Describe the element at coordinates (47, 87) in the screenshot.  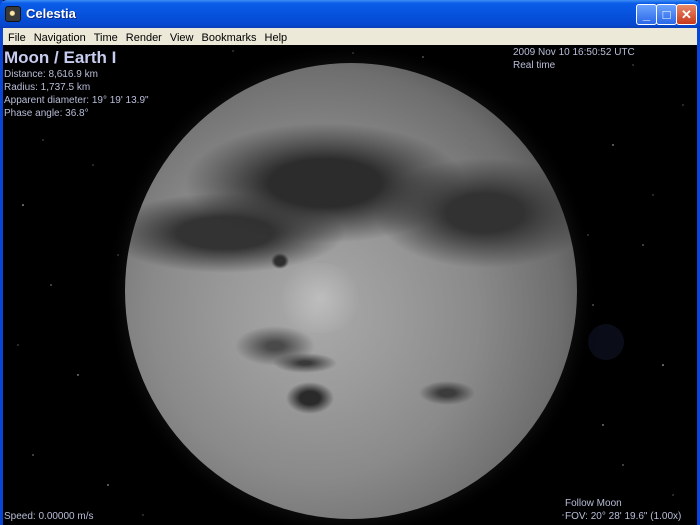
I see `radius-readout: Radius: 1,737.5 km` at that location.